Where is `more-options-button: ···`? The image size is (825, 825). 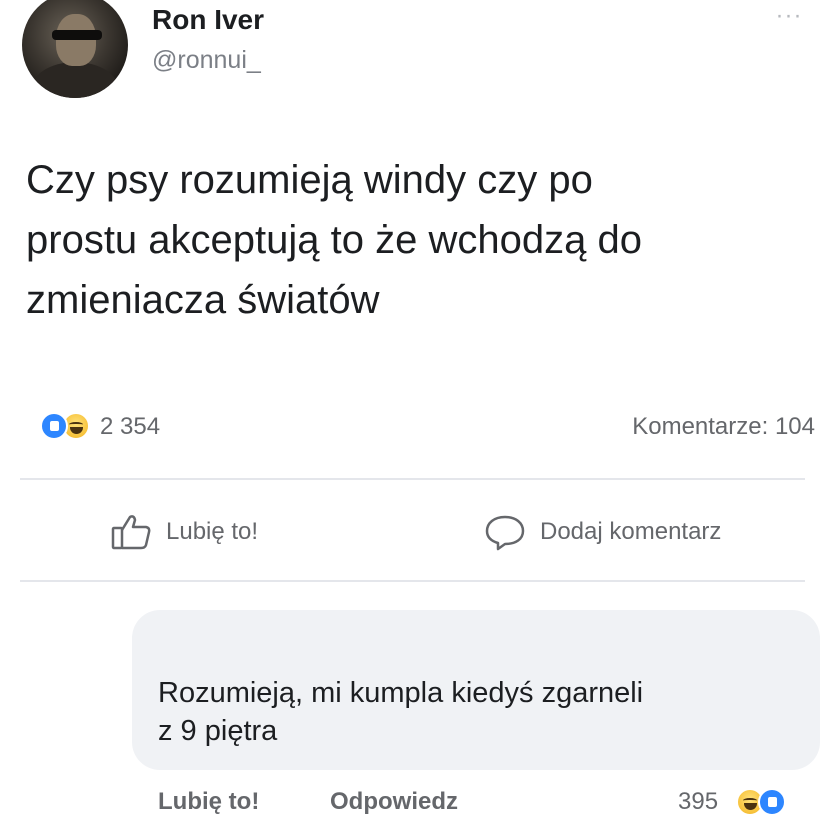
more-options-button: ··· is located at coordinates (789, 17).